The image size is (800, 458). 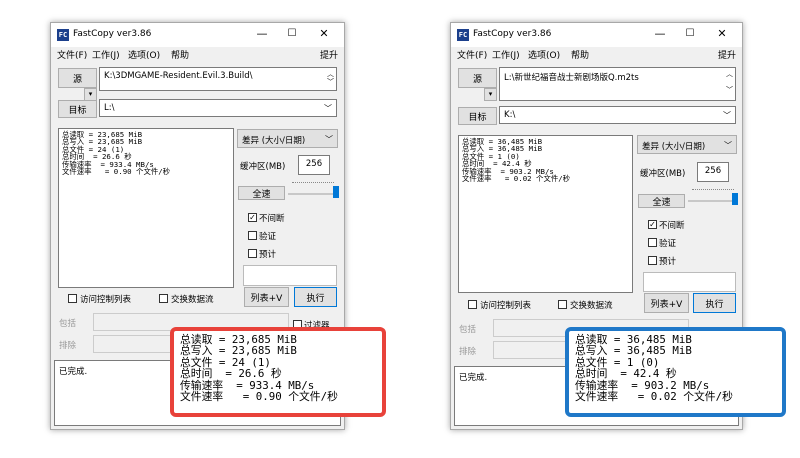 I want to click on destination-path-text: L:\, so click(x=109, y=108).